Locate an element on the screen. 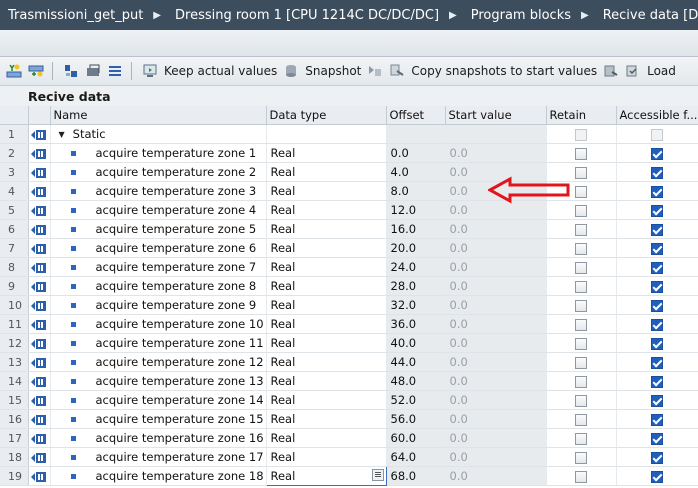 Image resolution: width=698 pixels, height=488 pixels. dropdown-list-icon is located at coordinates (377, 475).